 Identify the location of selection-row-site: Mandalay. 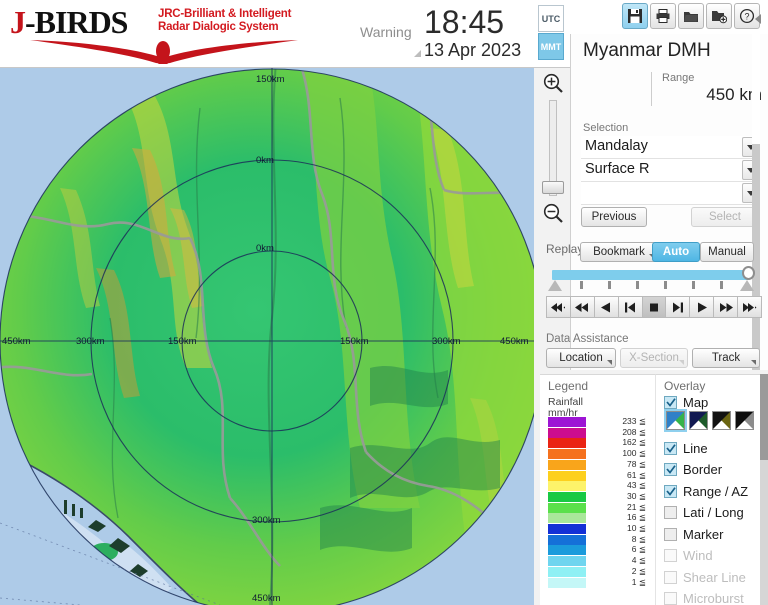
(670, 147).